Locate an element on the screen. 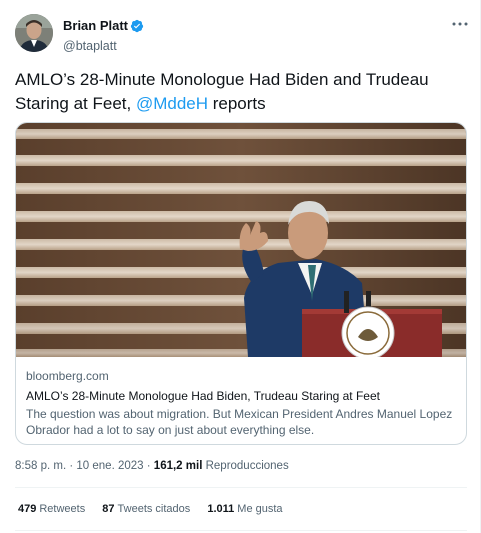  views-label: Reproducciones is located at coordinates (247, 466).